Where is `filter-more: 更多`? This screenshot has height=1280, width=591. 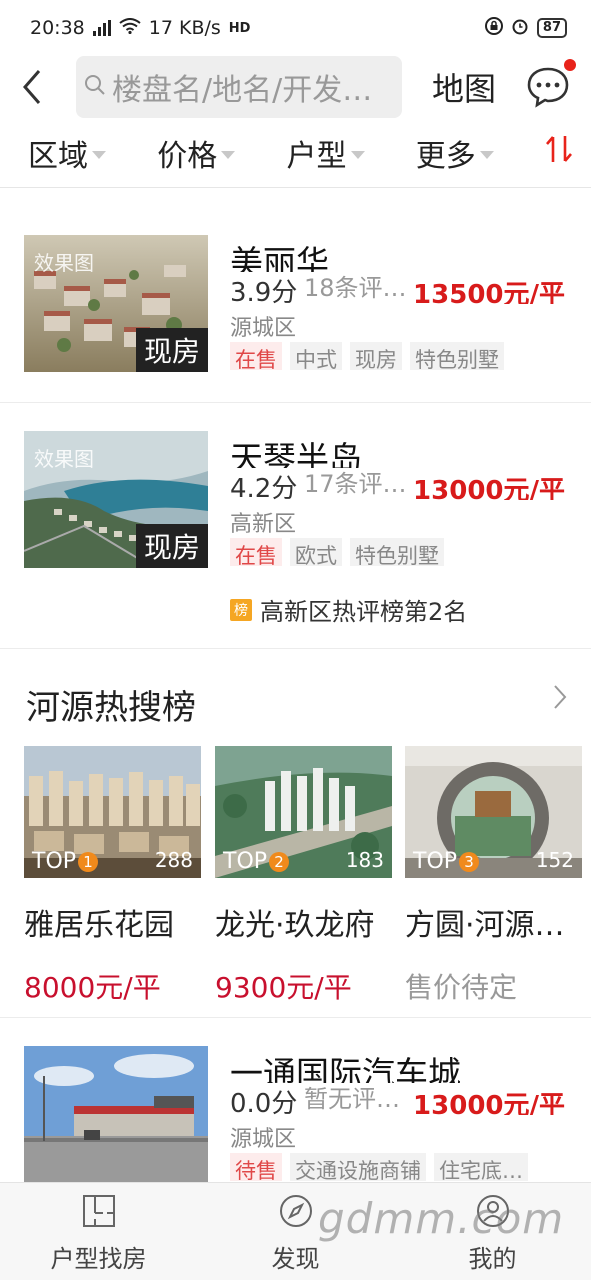 filter-more: 更多 is located at coordinates (480, 153).